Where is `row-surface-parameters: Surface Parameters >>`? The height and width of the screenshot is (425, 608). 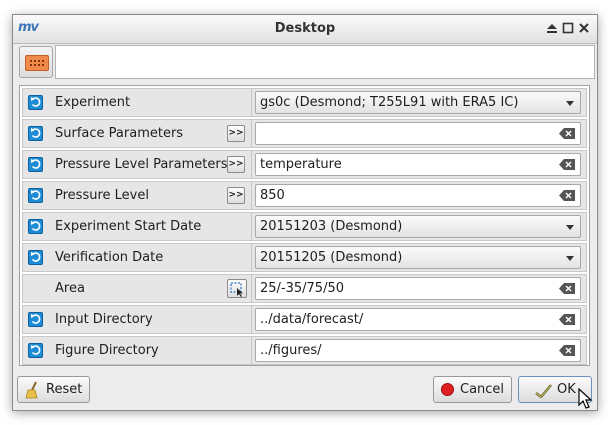
row-surface-parameters: Surface Parameters >> is located at coordinates (304, 133).